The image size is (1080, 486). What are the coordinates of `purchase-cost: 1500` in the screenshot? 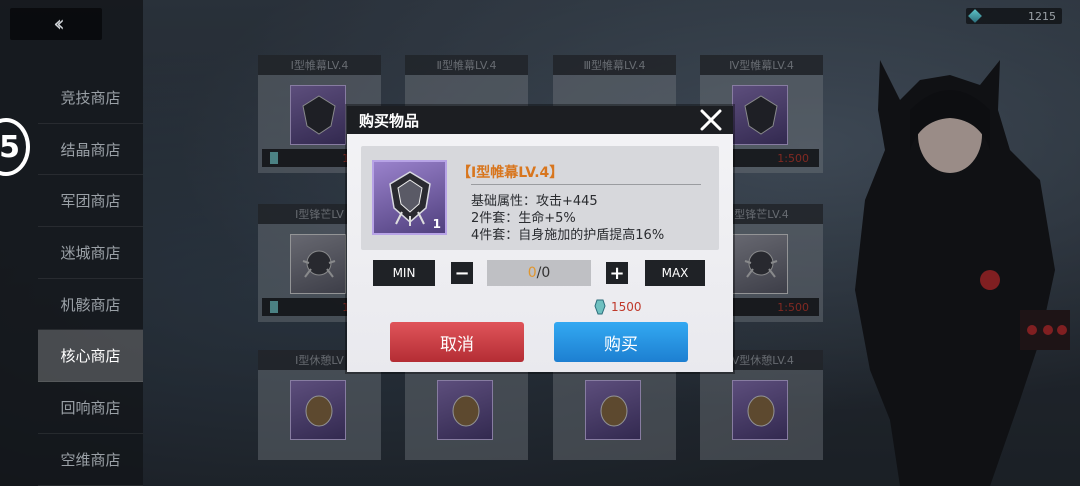 It's located at (617, 307).